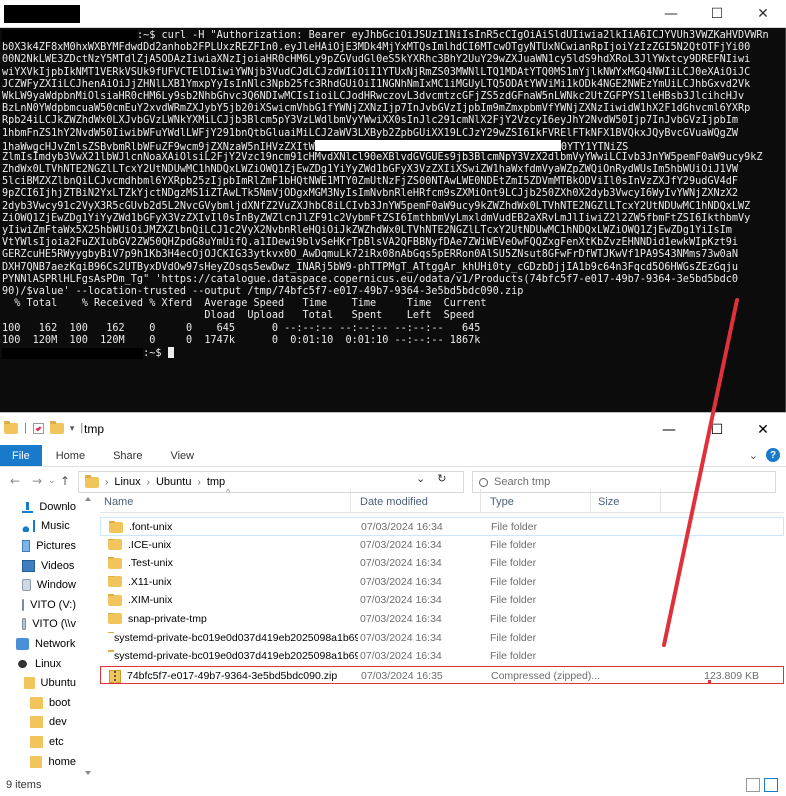  I want to click on nav-item-vito-v: VITO (\\v, so click(38, 625).